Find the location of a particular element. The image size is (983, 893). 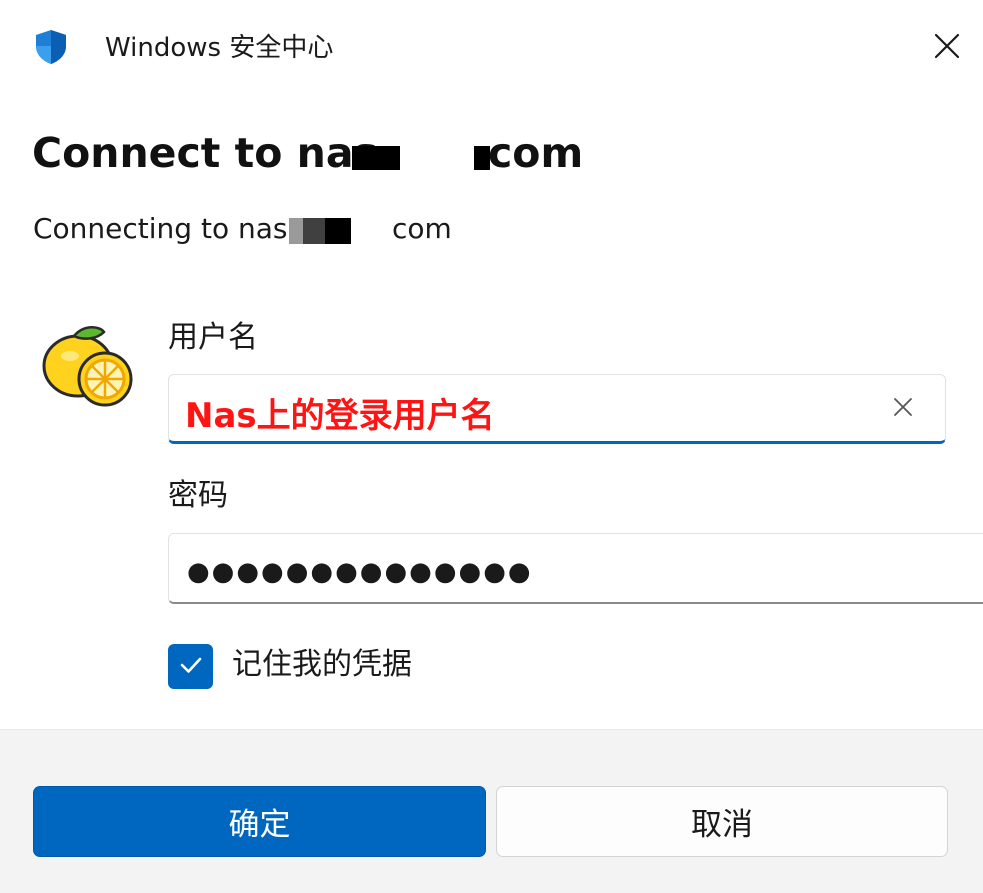

app-title: Windows 安全中心 is located at coordinates (219, 48).